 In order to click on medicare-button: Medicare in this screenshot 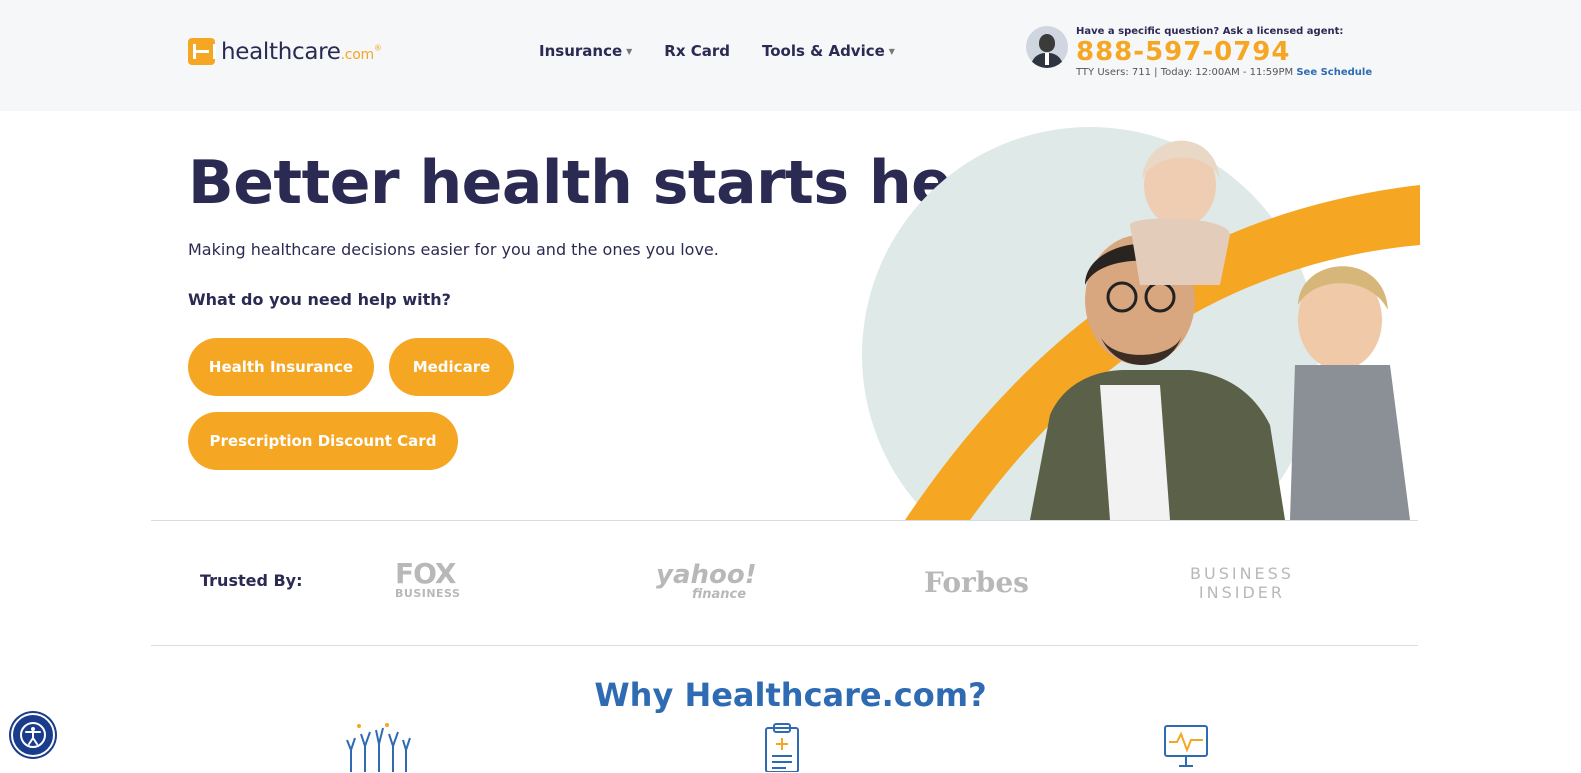, I will do `click(451, 367)`.